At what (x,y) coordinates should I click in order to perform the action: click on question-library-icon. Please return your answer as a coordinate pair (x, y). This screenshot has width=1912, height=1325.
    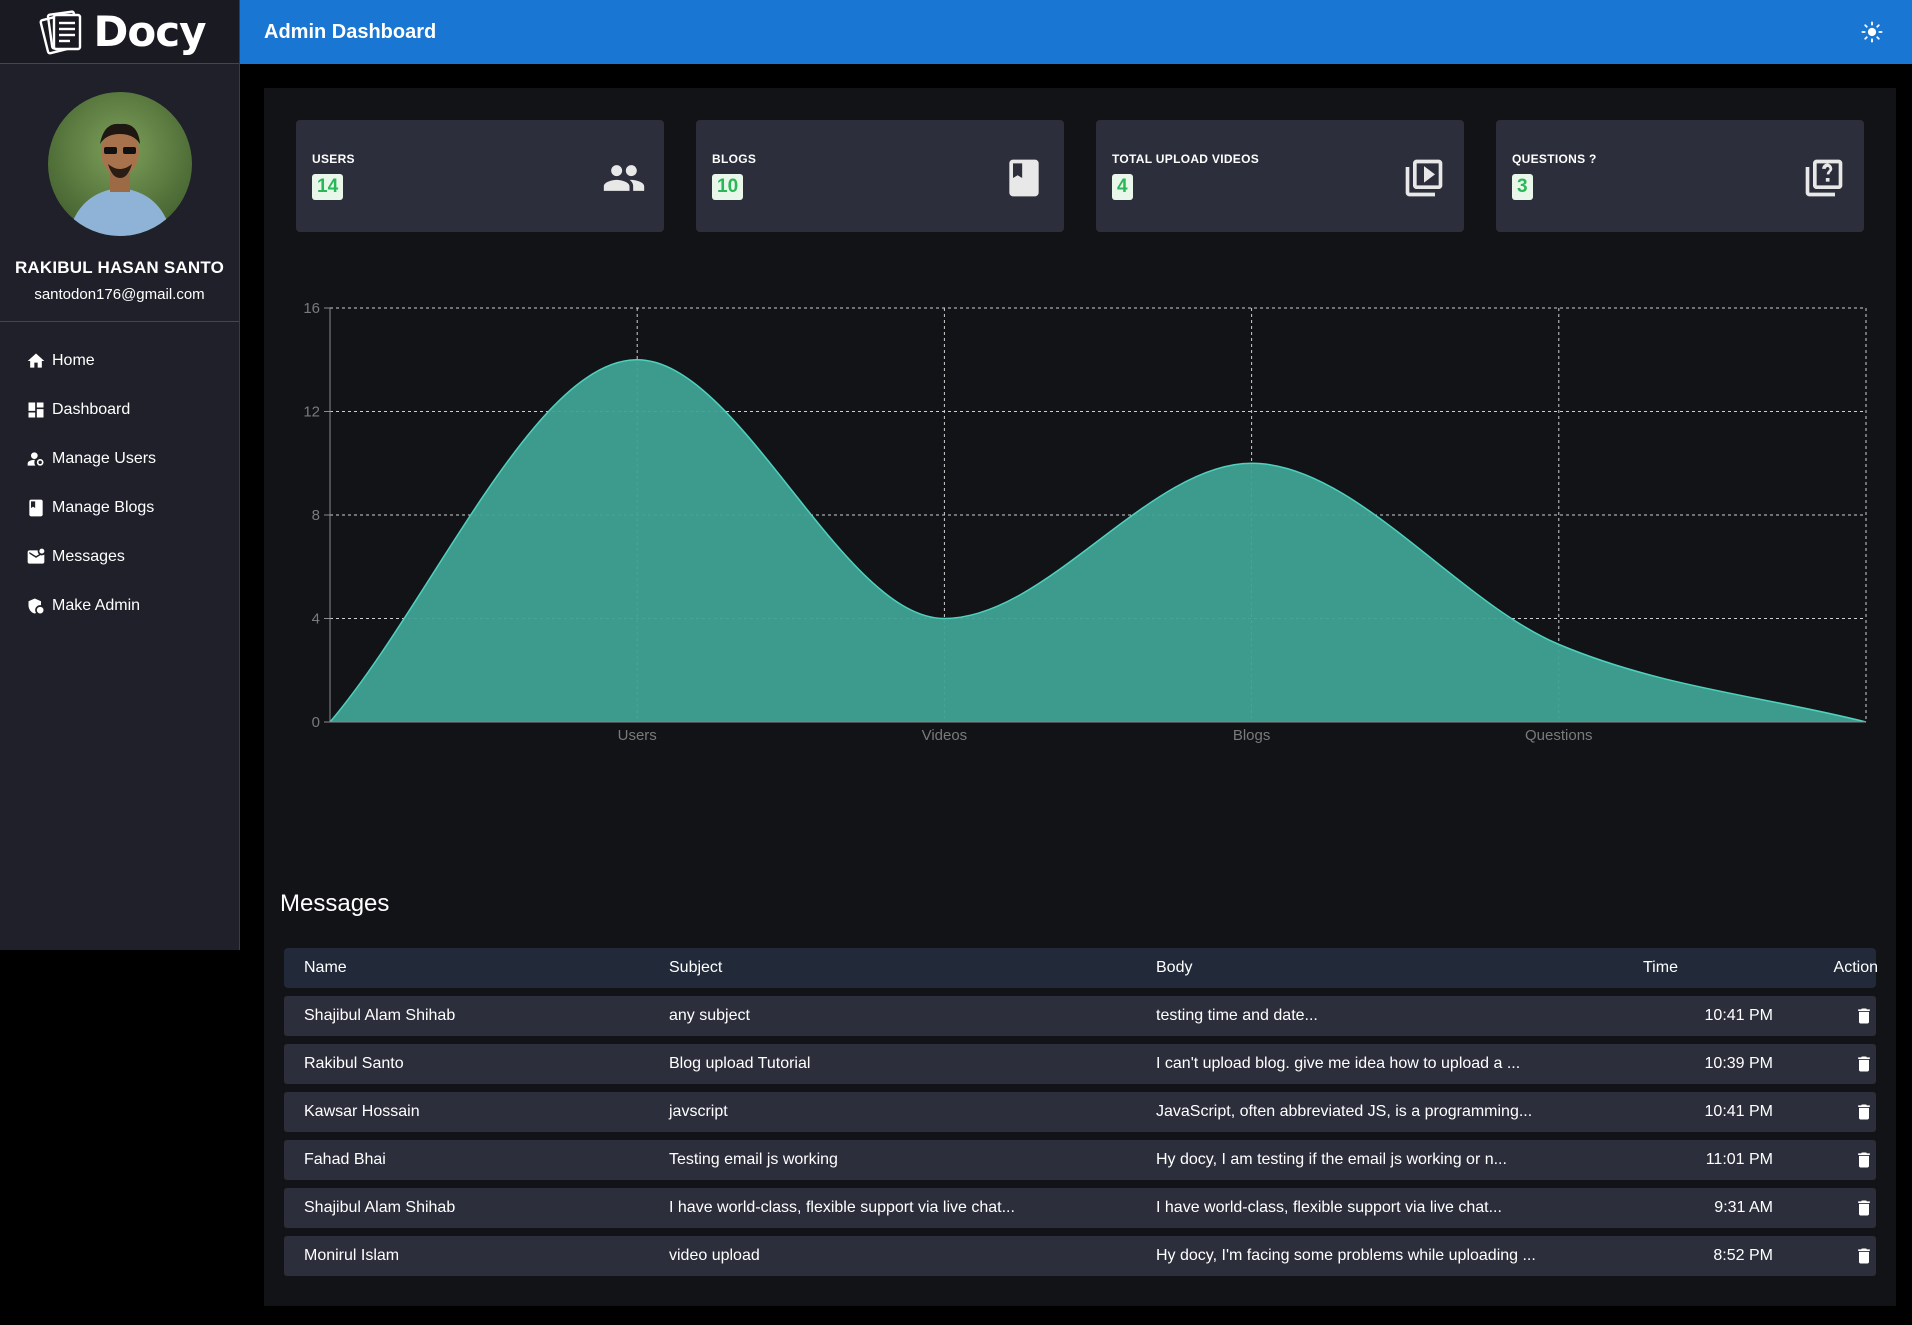
    Looking at the image, I should click on (1824, 178).